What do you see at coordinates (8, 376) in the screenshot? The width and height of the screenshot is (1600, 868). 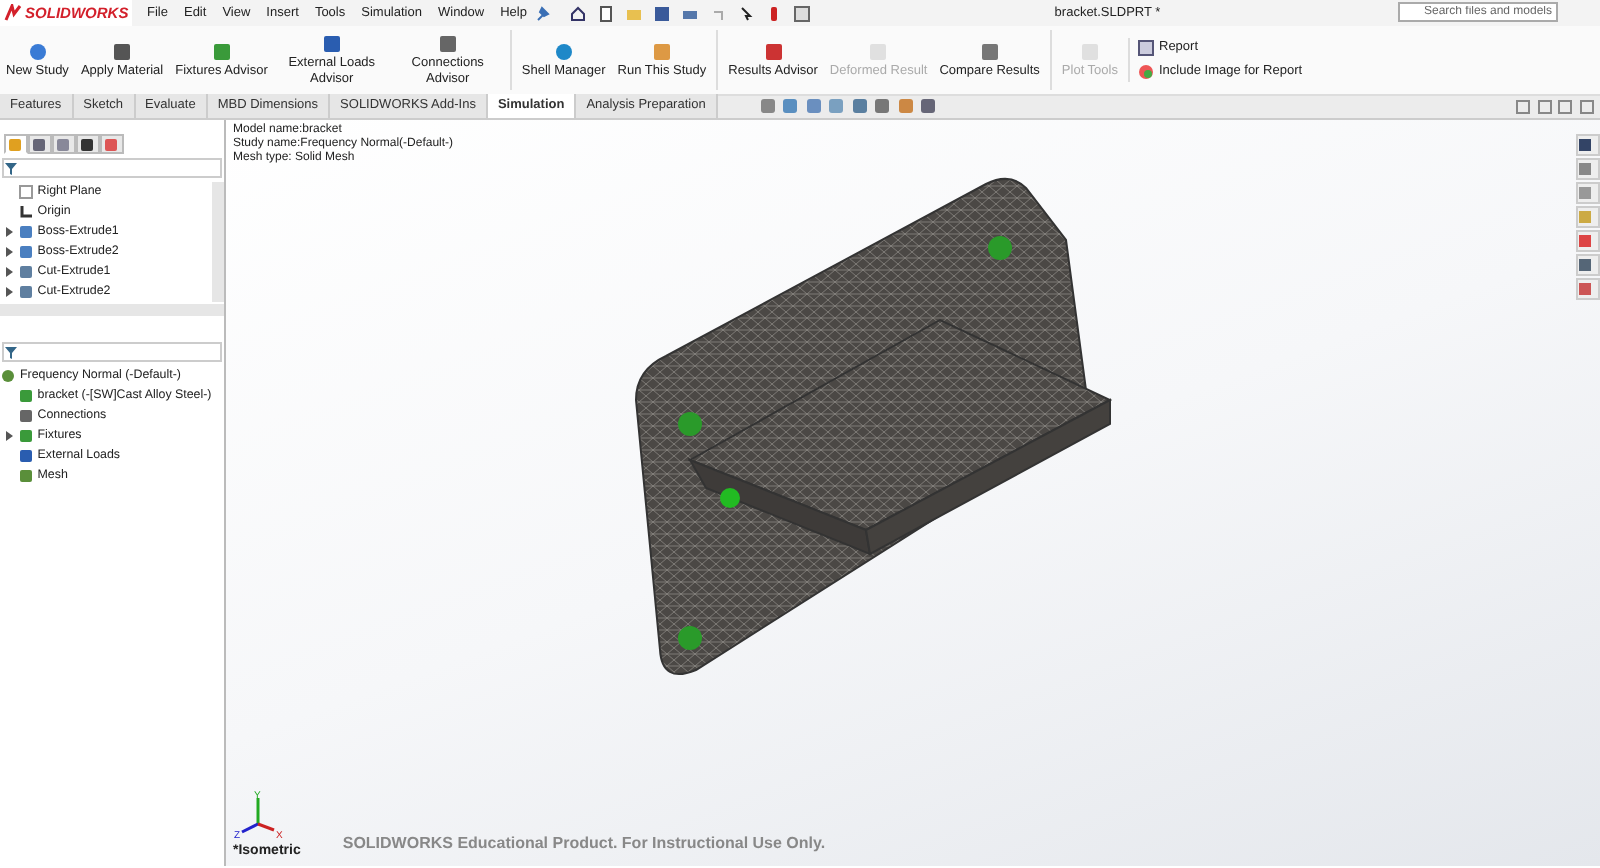 I see `study-icon` at bounding box center [8, 376].